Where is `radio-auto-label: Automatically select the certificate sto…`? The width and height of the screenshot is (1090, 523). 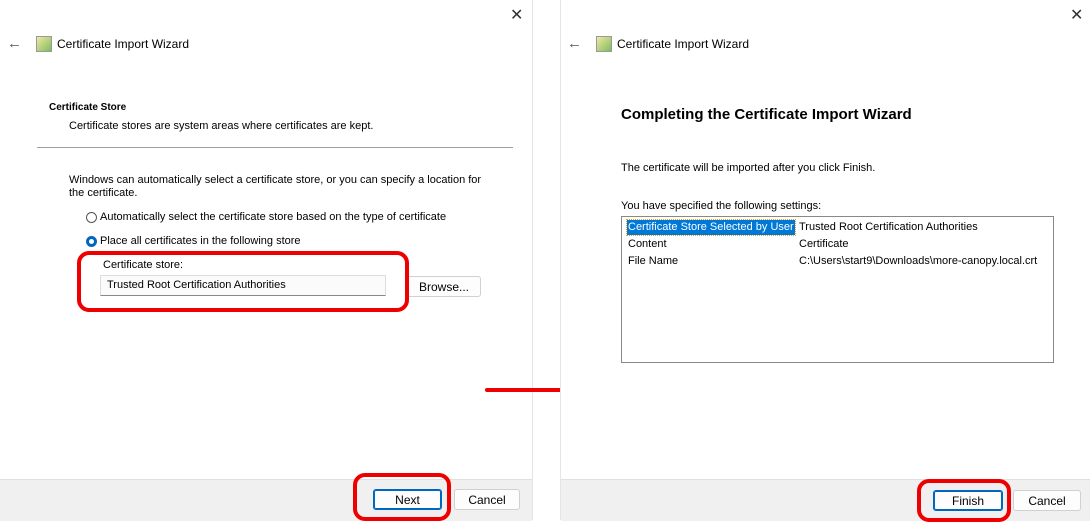
radio-auto-label: Automatically select the certificate sto… is located at coordinates (273, 217).